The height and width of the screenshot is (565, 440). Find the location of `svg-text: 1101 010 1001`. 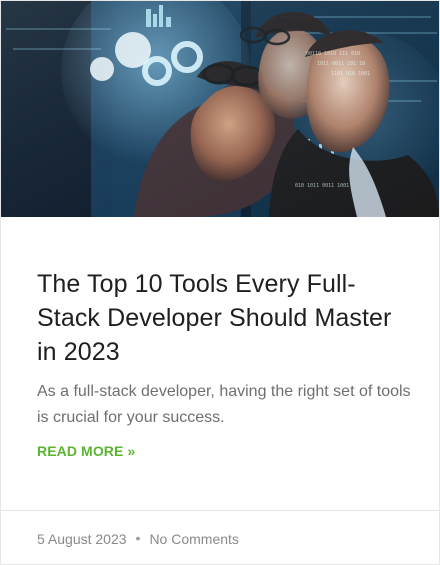

svg-text: 1101 010 1001 is located at coordinates (350, 74).